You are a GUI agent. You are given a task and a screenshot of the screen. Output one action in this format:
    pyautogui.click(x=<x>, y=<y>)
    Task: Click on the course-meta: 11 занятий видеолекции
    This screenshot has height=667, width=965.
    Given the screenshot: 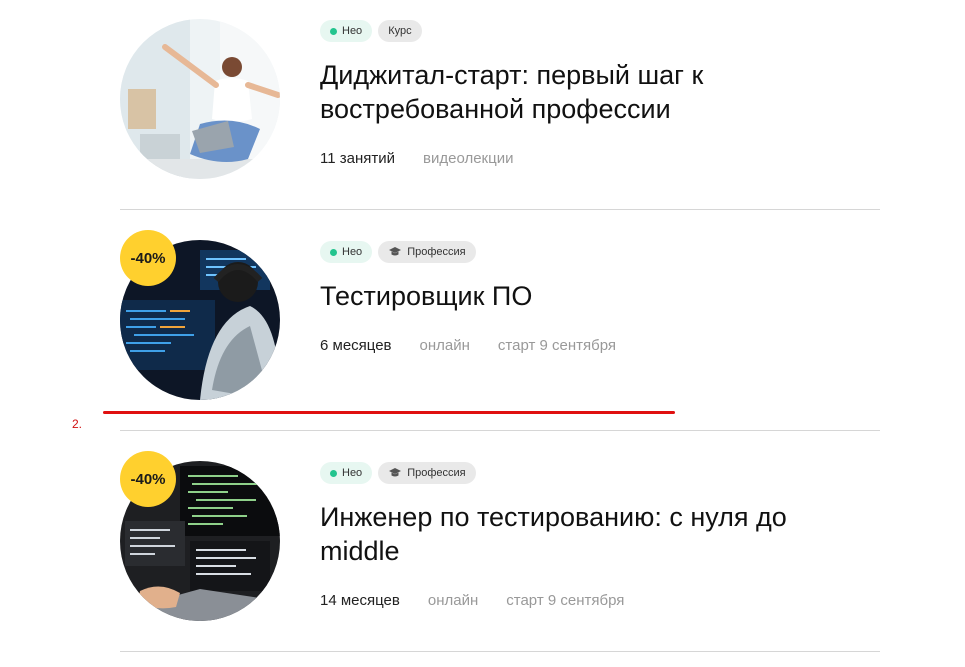 What is the action you would take?
    pyautogui.click(x=416, y=158)
    